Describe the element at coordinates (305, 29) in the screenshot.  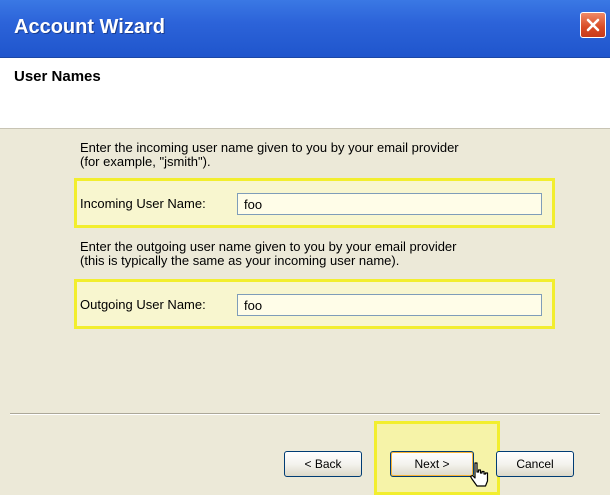
I see `title-bar: Account Wizard` at that location.